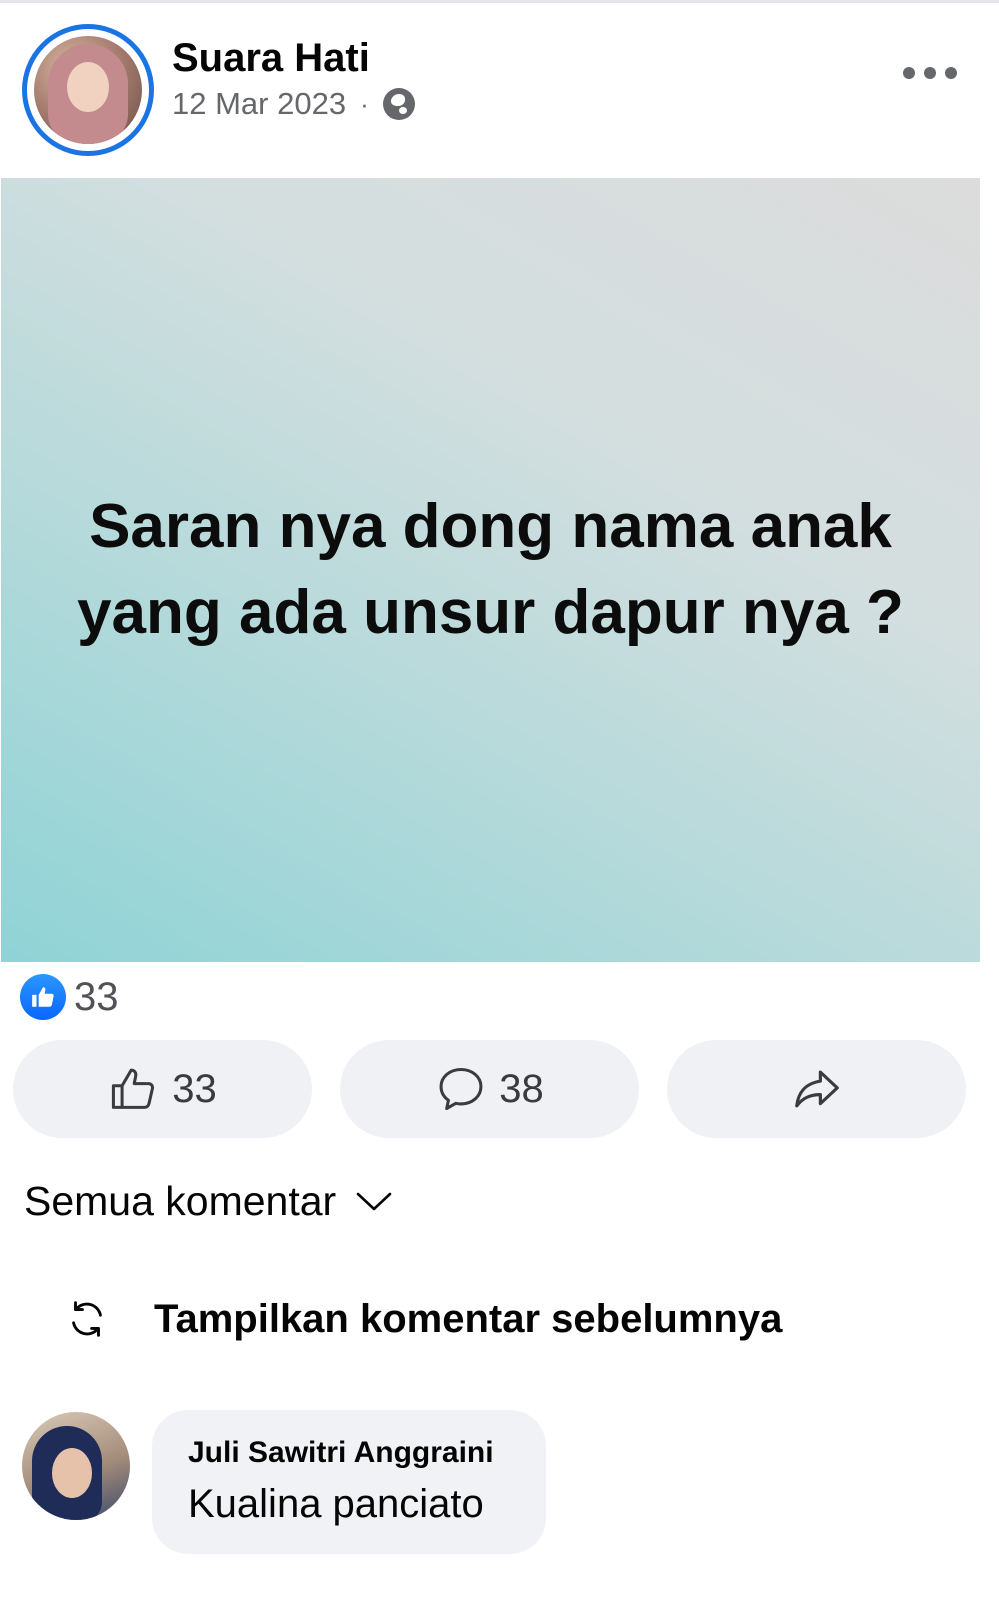 This screenshot has height=1599, width=999. What do you see at coordinates (341, 1453) in the screenshot?
I see `commenter-name: Juli Sawitri Anggraini` at bounding box center [341, 1453].